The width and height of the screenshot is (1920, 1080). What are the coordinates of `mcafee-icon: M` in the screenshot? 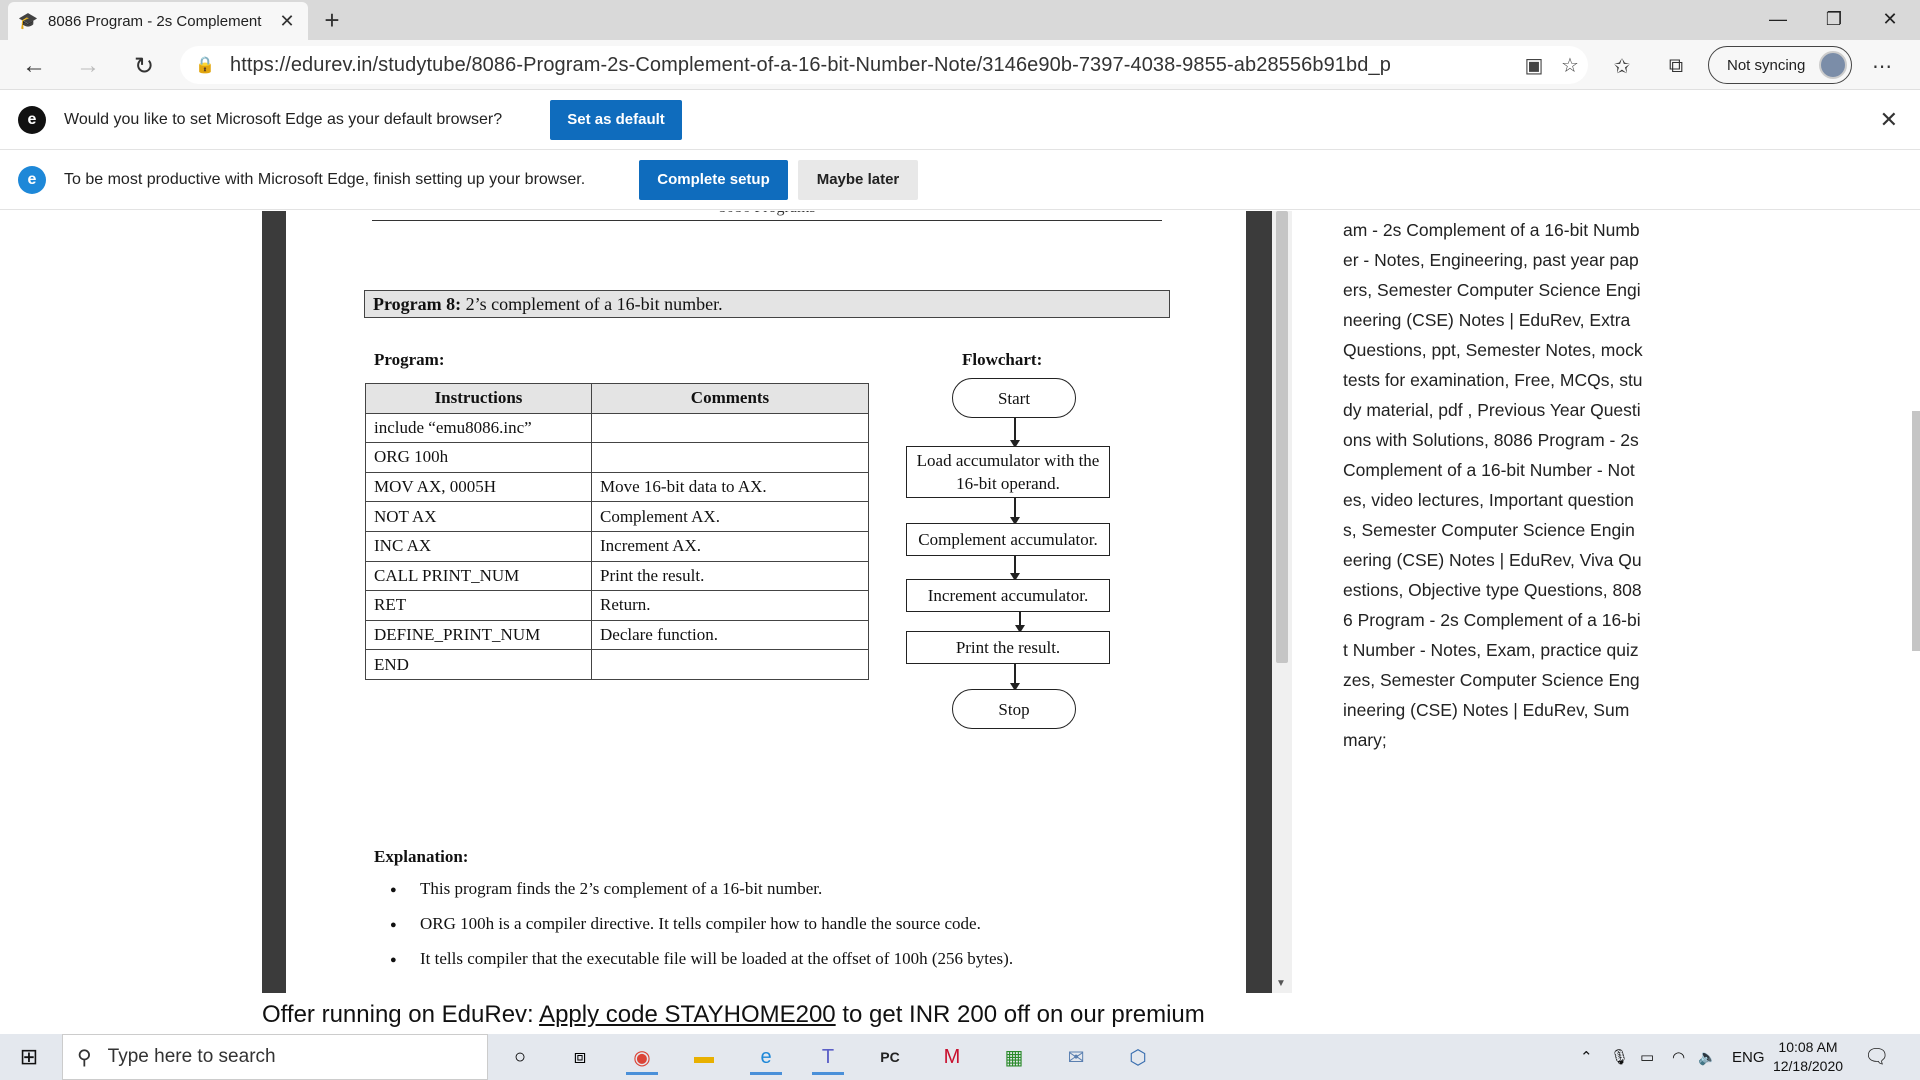 It's located at (952, 1057).